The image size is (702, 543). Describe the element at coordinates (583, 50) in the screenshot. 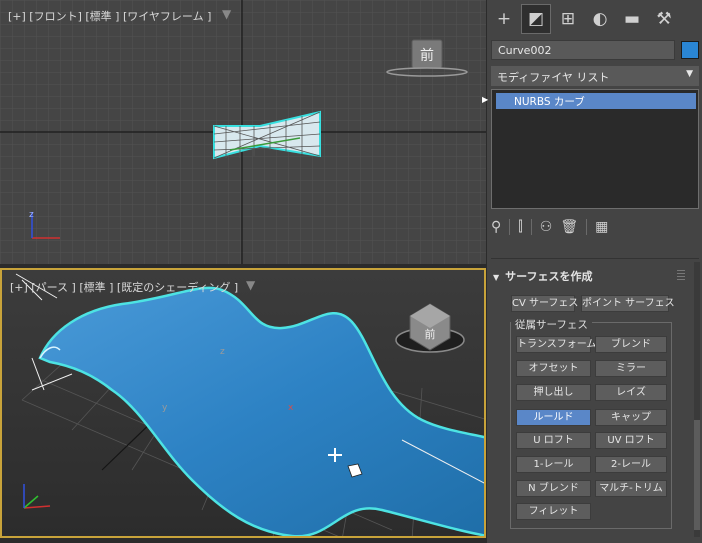

I see `object-name-field: Curve002` at that location.